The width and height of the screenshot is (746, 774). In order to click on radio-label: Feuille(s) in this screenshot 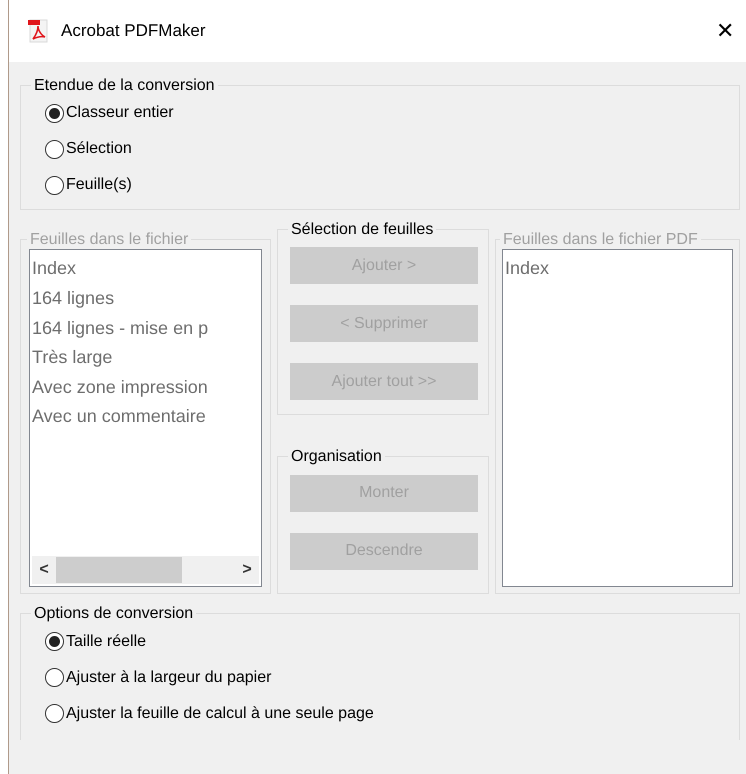, I will do `click(99, 185)`.